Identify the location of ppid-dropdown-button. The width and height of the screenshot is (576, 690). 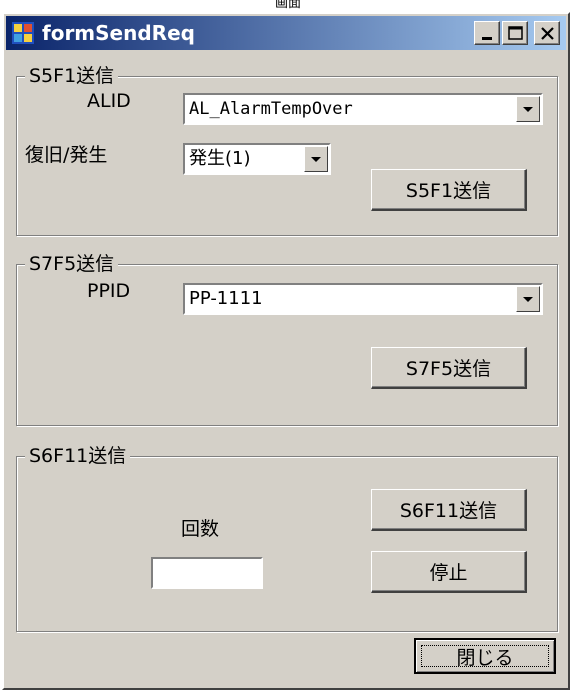
(528, 299).